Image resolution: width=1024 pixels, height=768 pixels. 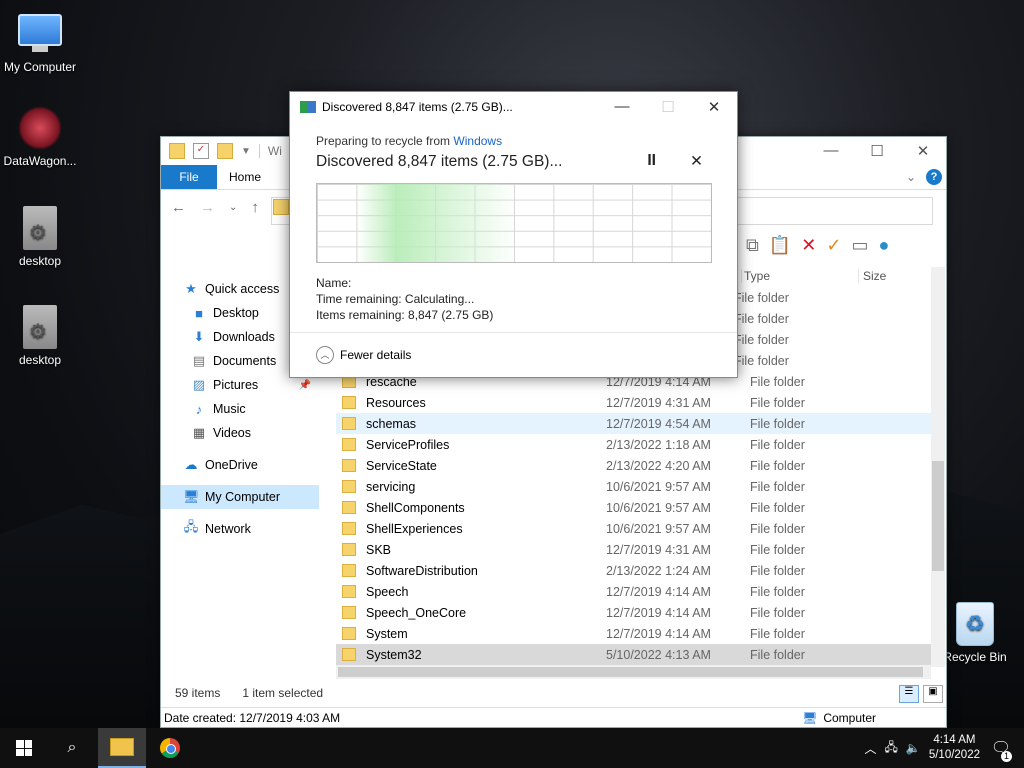 I want to click on horizontal-scrollbar, so click(x=633, y=672).